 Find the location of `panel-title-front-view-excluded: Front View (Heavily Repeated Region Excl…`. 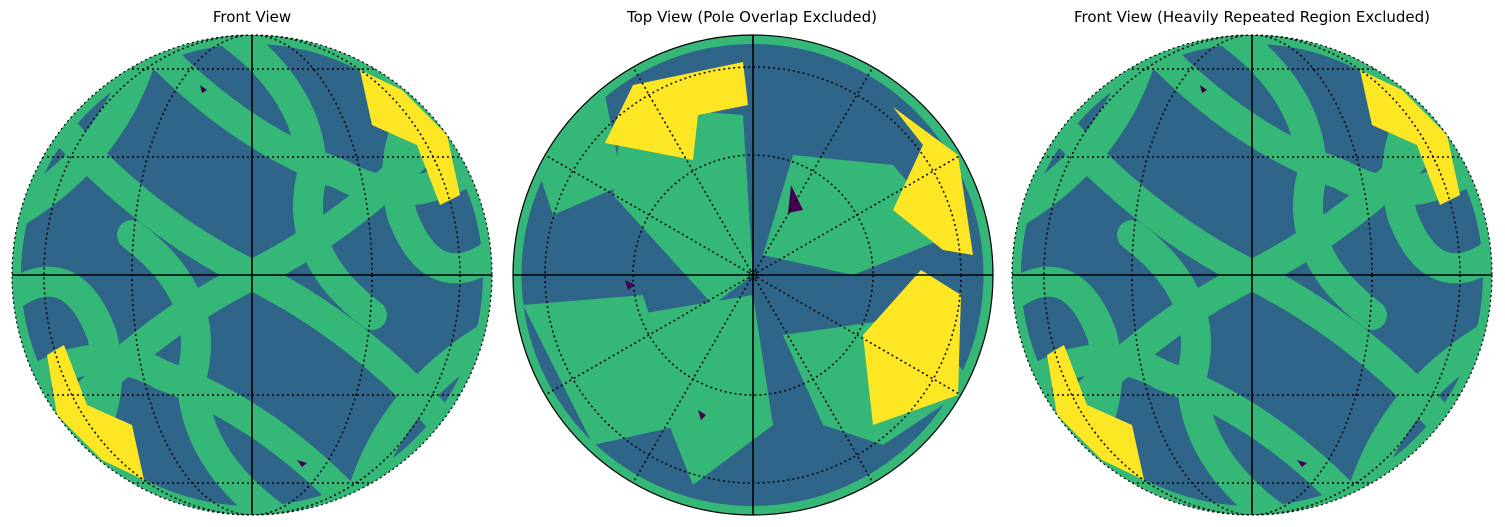

panel-title-front-view-excluded: Front View (Heavily Repeated Region Excl… is located at coordinates (1252, 17).